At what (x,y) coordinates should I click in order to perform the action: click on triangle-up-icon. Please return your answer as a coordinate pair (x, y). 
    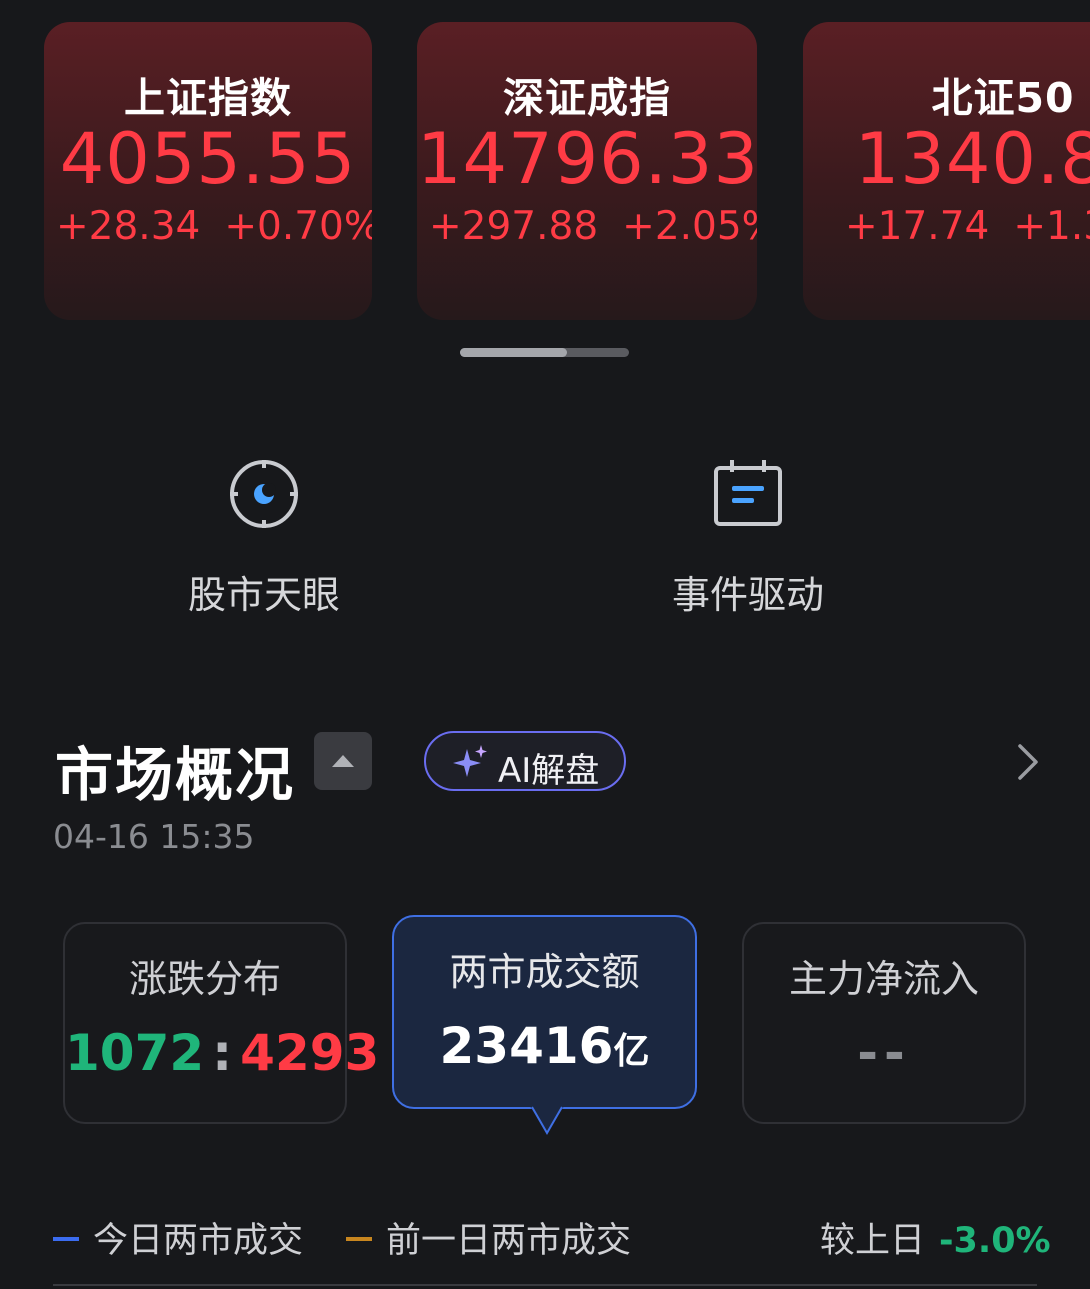
    Looking at the image, I should click on (343, 761).